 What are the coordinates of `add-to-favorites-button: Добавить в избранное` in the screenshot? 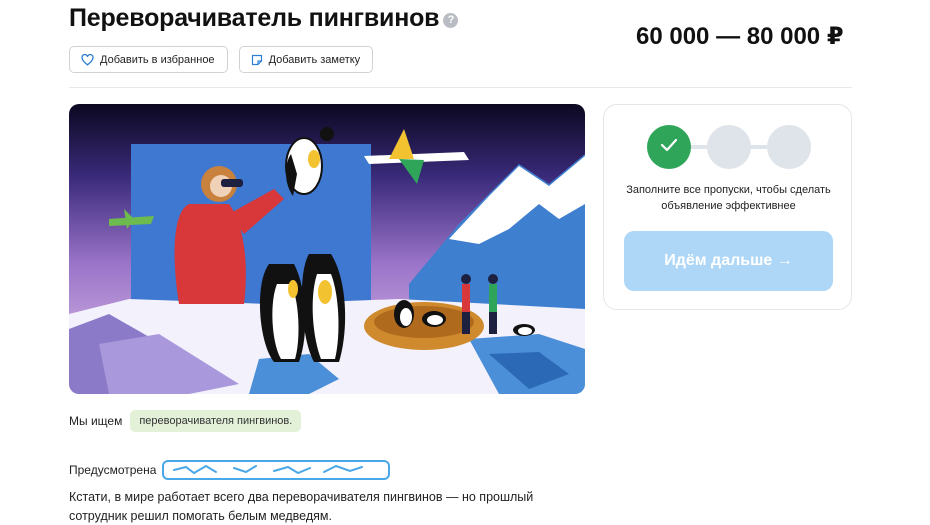 It's located at (148, 59).